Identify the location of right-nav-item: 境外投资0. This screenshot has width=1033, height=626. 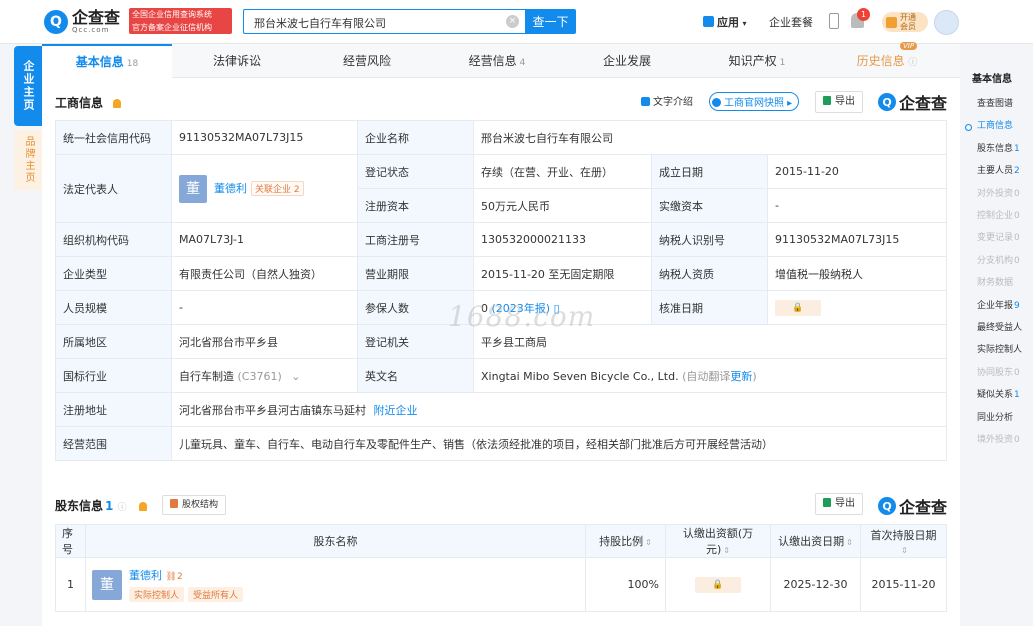
(997, 440).